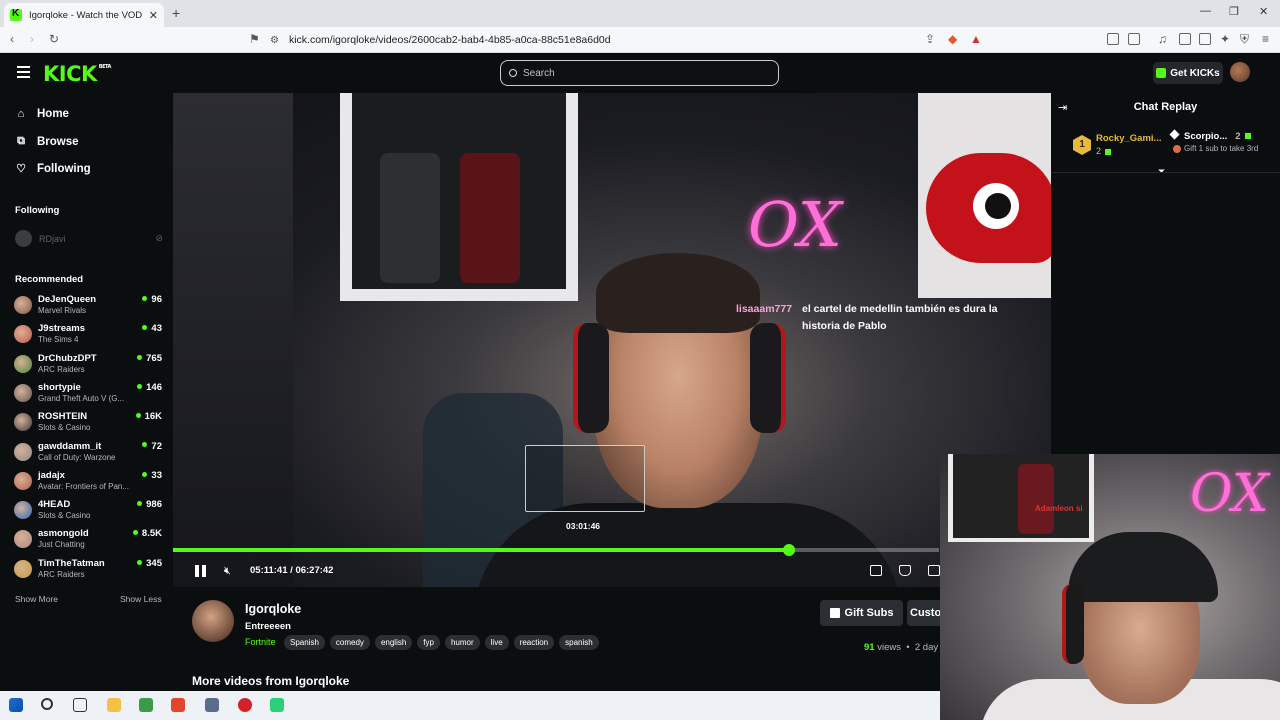  Describe the element at coordinates (147, 533) in the screenshot. I see `viewer-count: 8.5K` at that location.